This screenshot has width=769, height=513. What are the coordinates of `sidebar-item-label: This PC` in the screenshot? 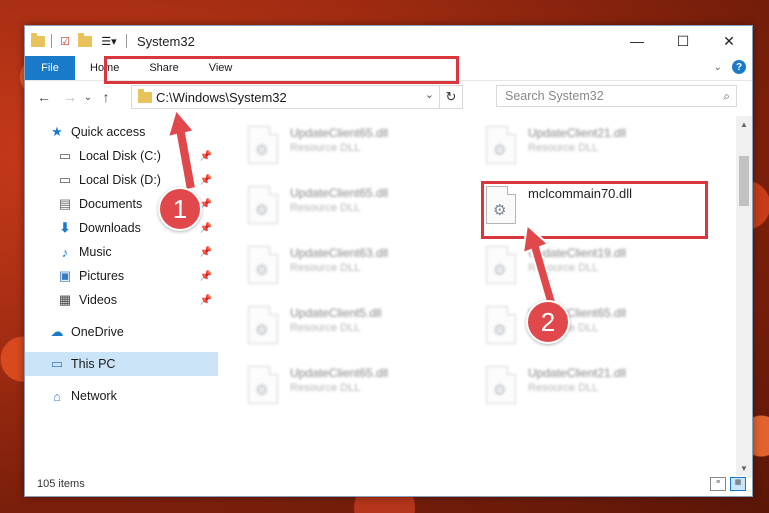 It's located at (93, 364).